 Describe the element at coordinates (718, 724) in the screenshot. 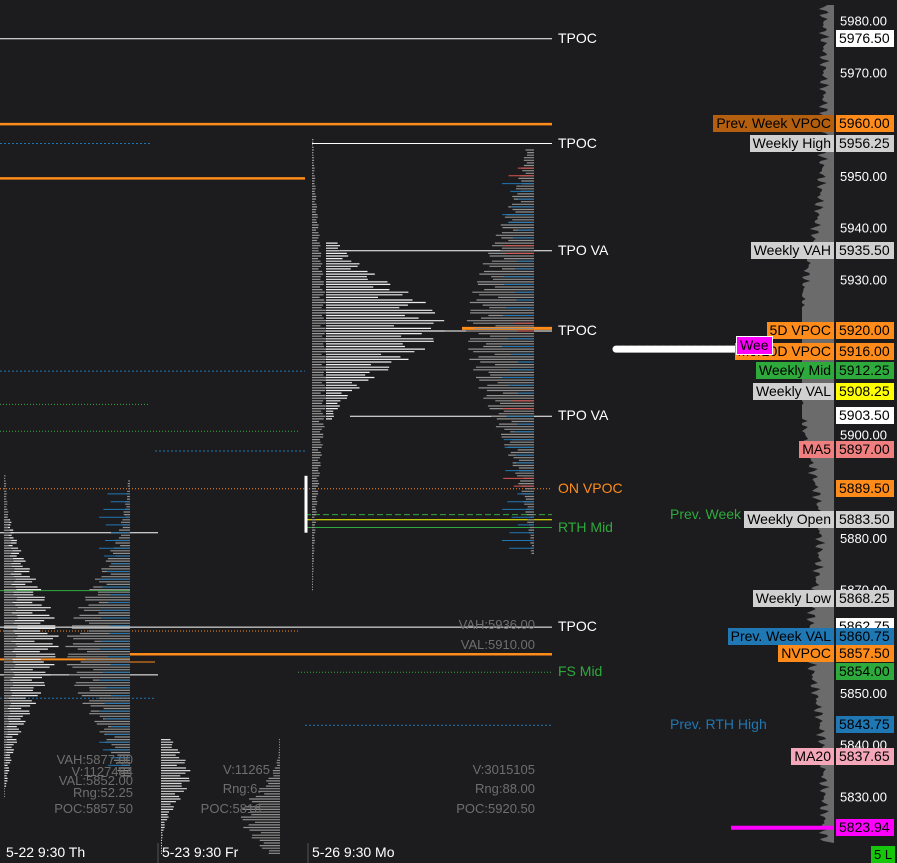

I see `chart-line-label: Prev. RTH High` at that location.